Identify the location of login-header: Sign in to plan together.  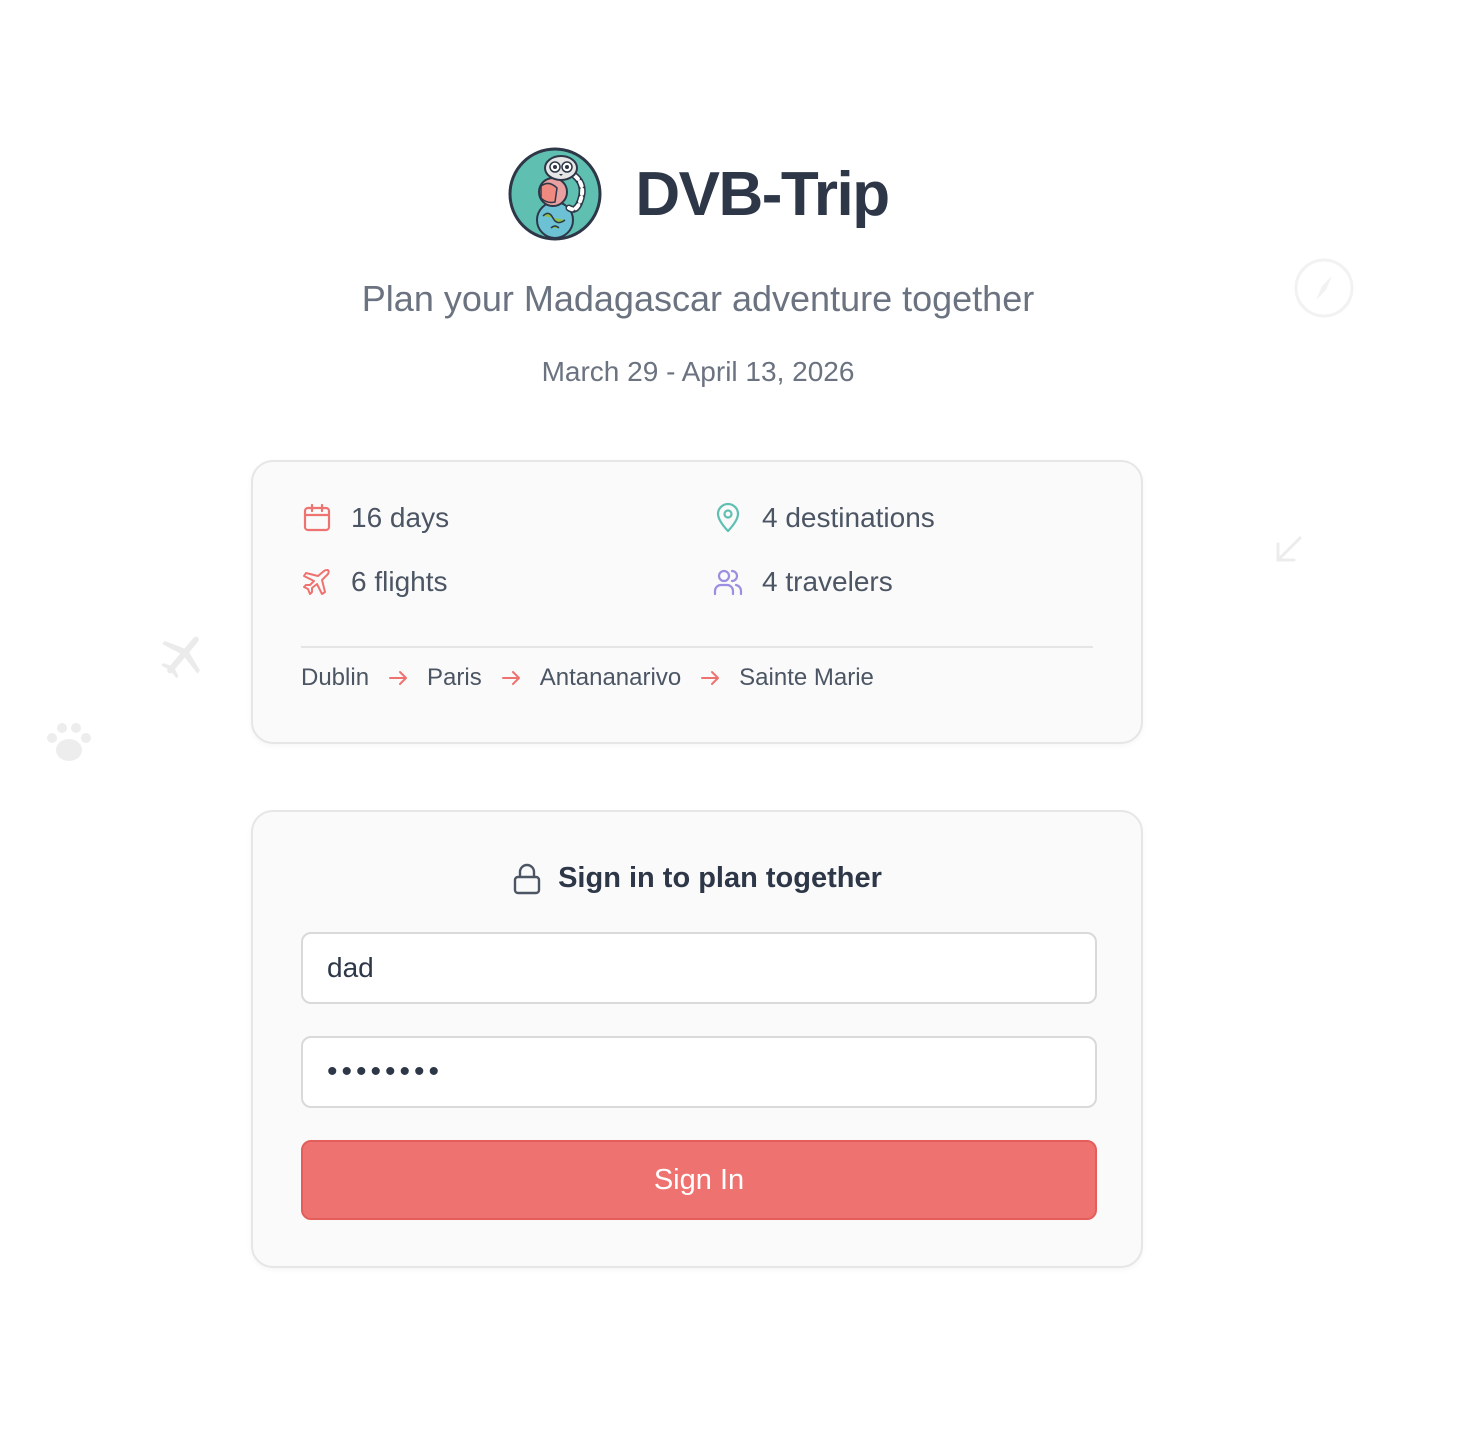
(697, 878).